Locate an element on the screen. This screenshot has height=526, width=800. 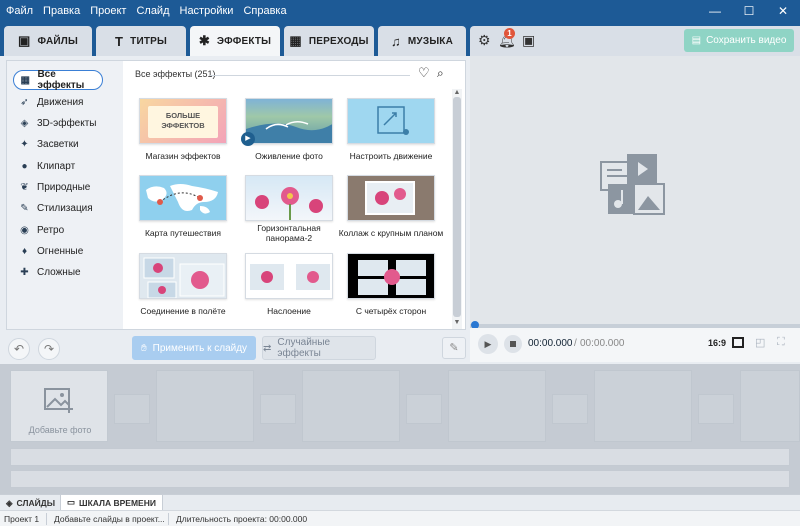
effects-scrollbar: ▲ ▼ is located at coordinates (457, 209).